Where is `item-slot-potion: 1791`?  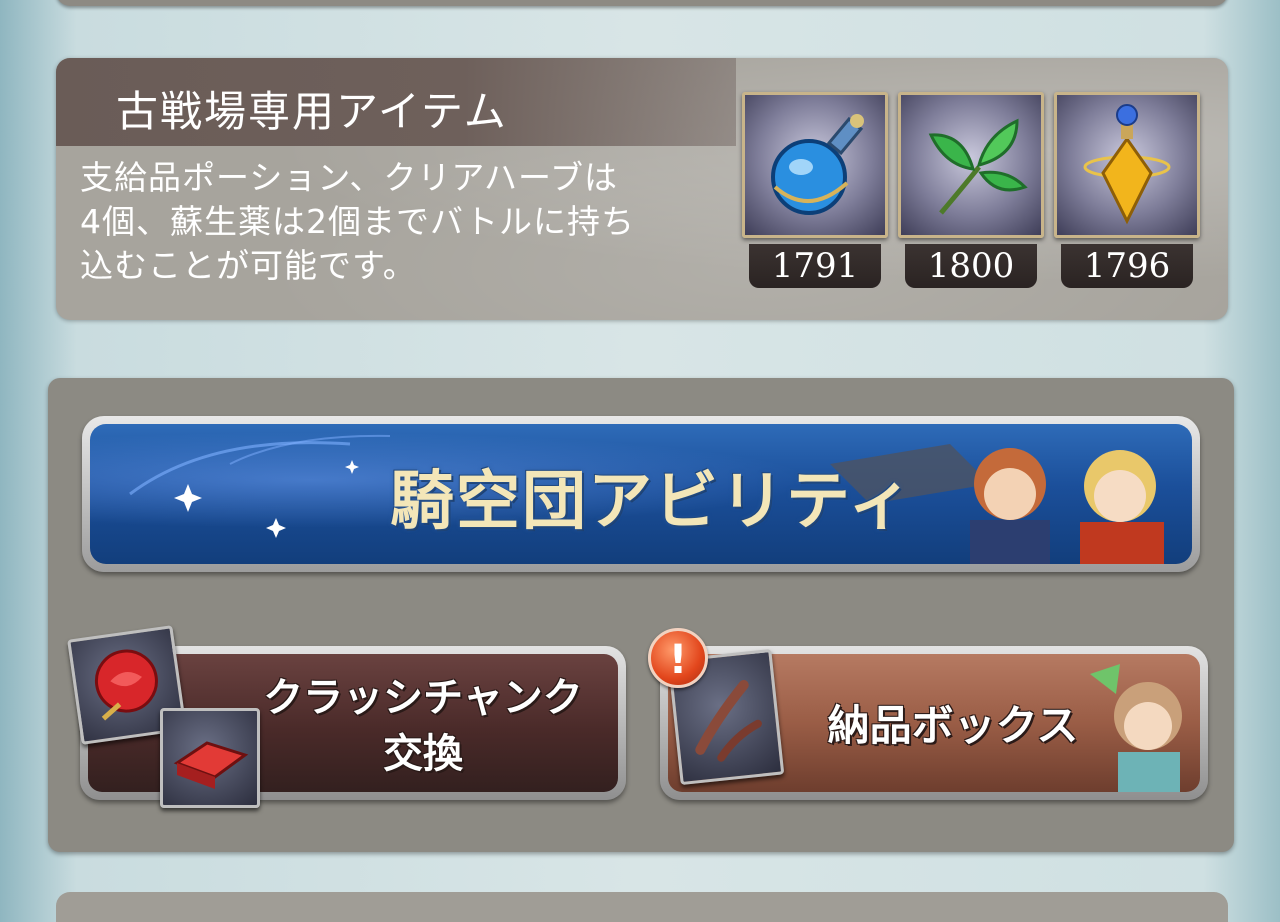 item-slot-potion: 1791 is located at coordinates (815, 190).